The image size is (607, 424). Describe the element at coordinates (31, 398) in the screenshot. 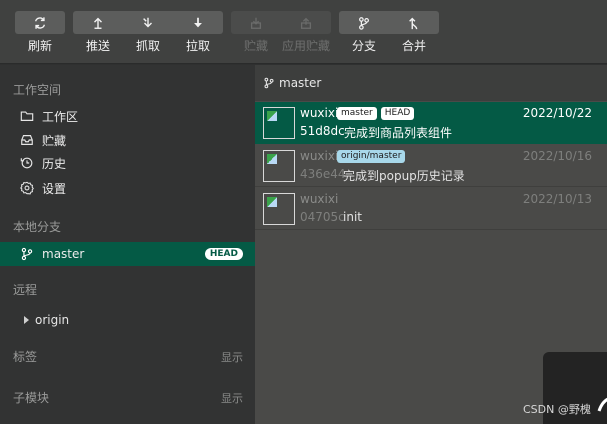

I see `submodules-section-title: 子模块` at that location.